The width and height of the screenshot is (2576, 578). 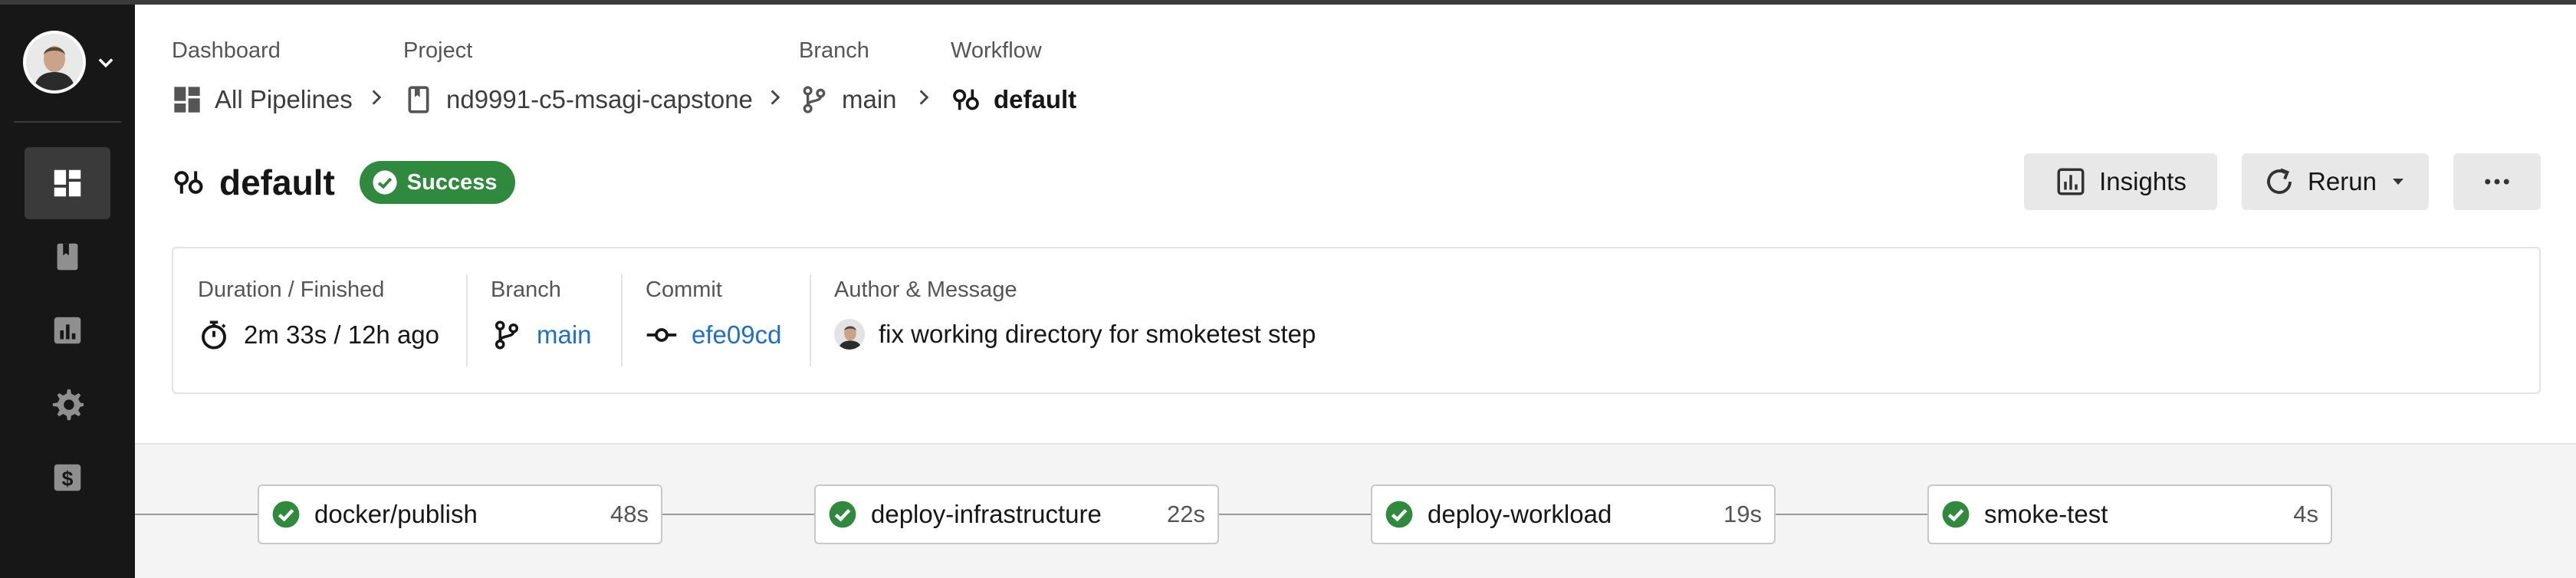 What do you see at coordinates (284, 99) in the screenshot?
I see `breadcrumb-value: All Pipelines` at bounding box center [284, 99].